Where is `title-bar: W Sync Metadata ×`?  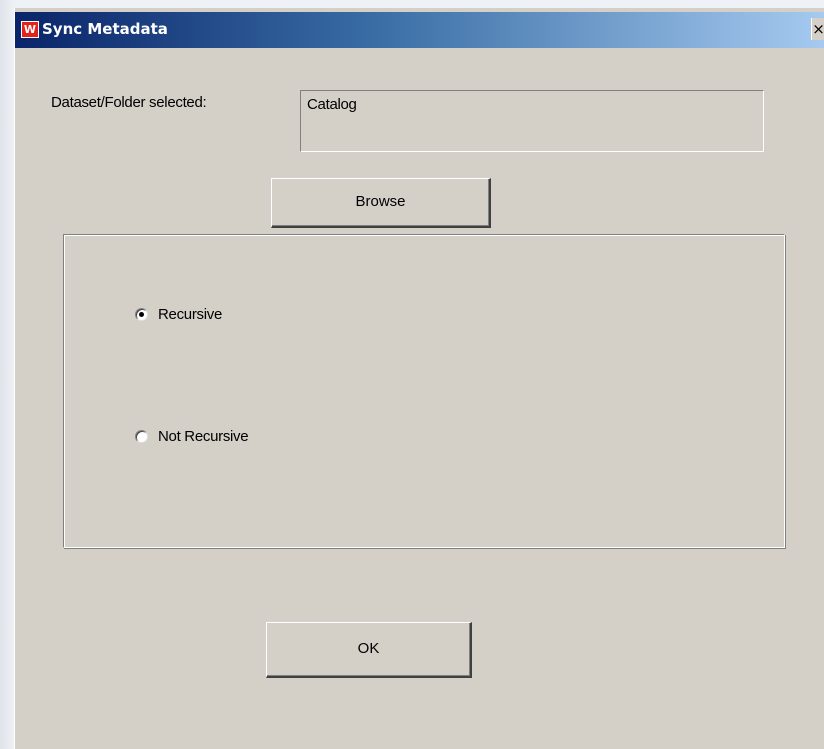
title-bar: W Sync Metadata × is located at coordinates (419, 30).